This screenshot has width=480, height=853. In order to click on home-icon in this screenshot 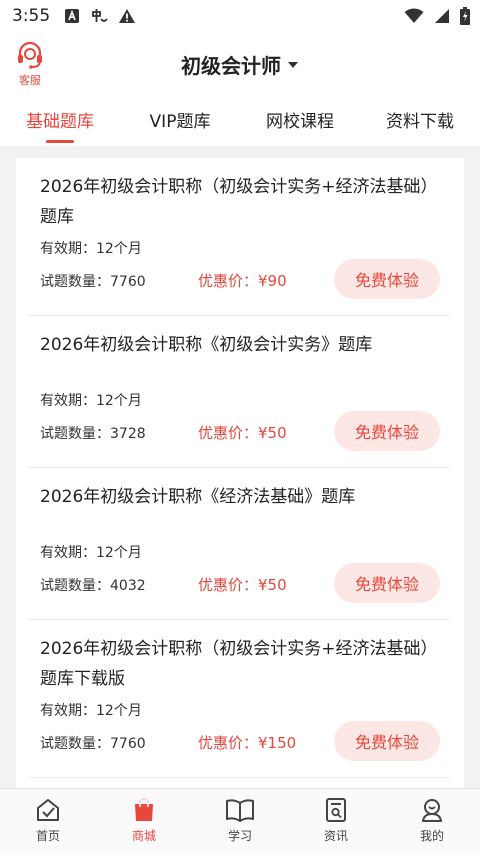, I will do `click(48, 810)`.